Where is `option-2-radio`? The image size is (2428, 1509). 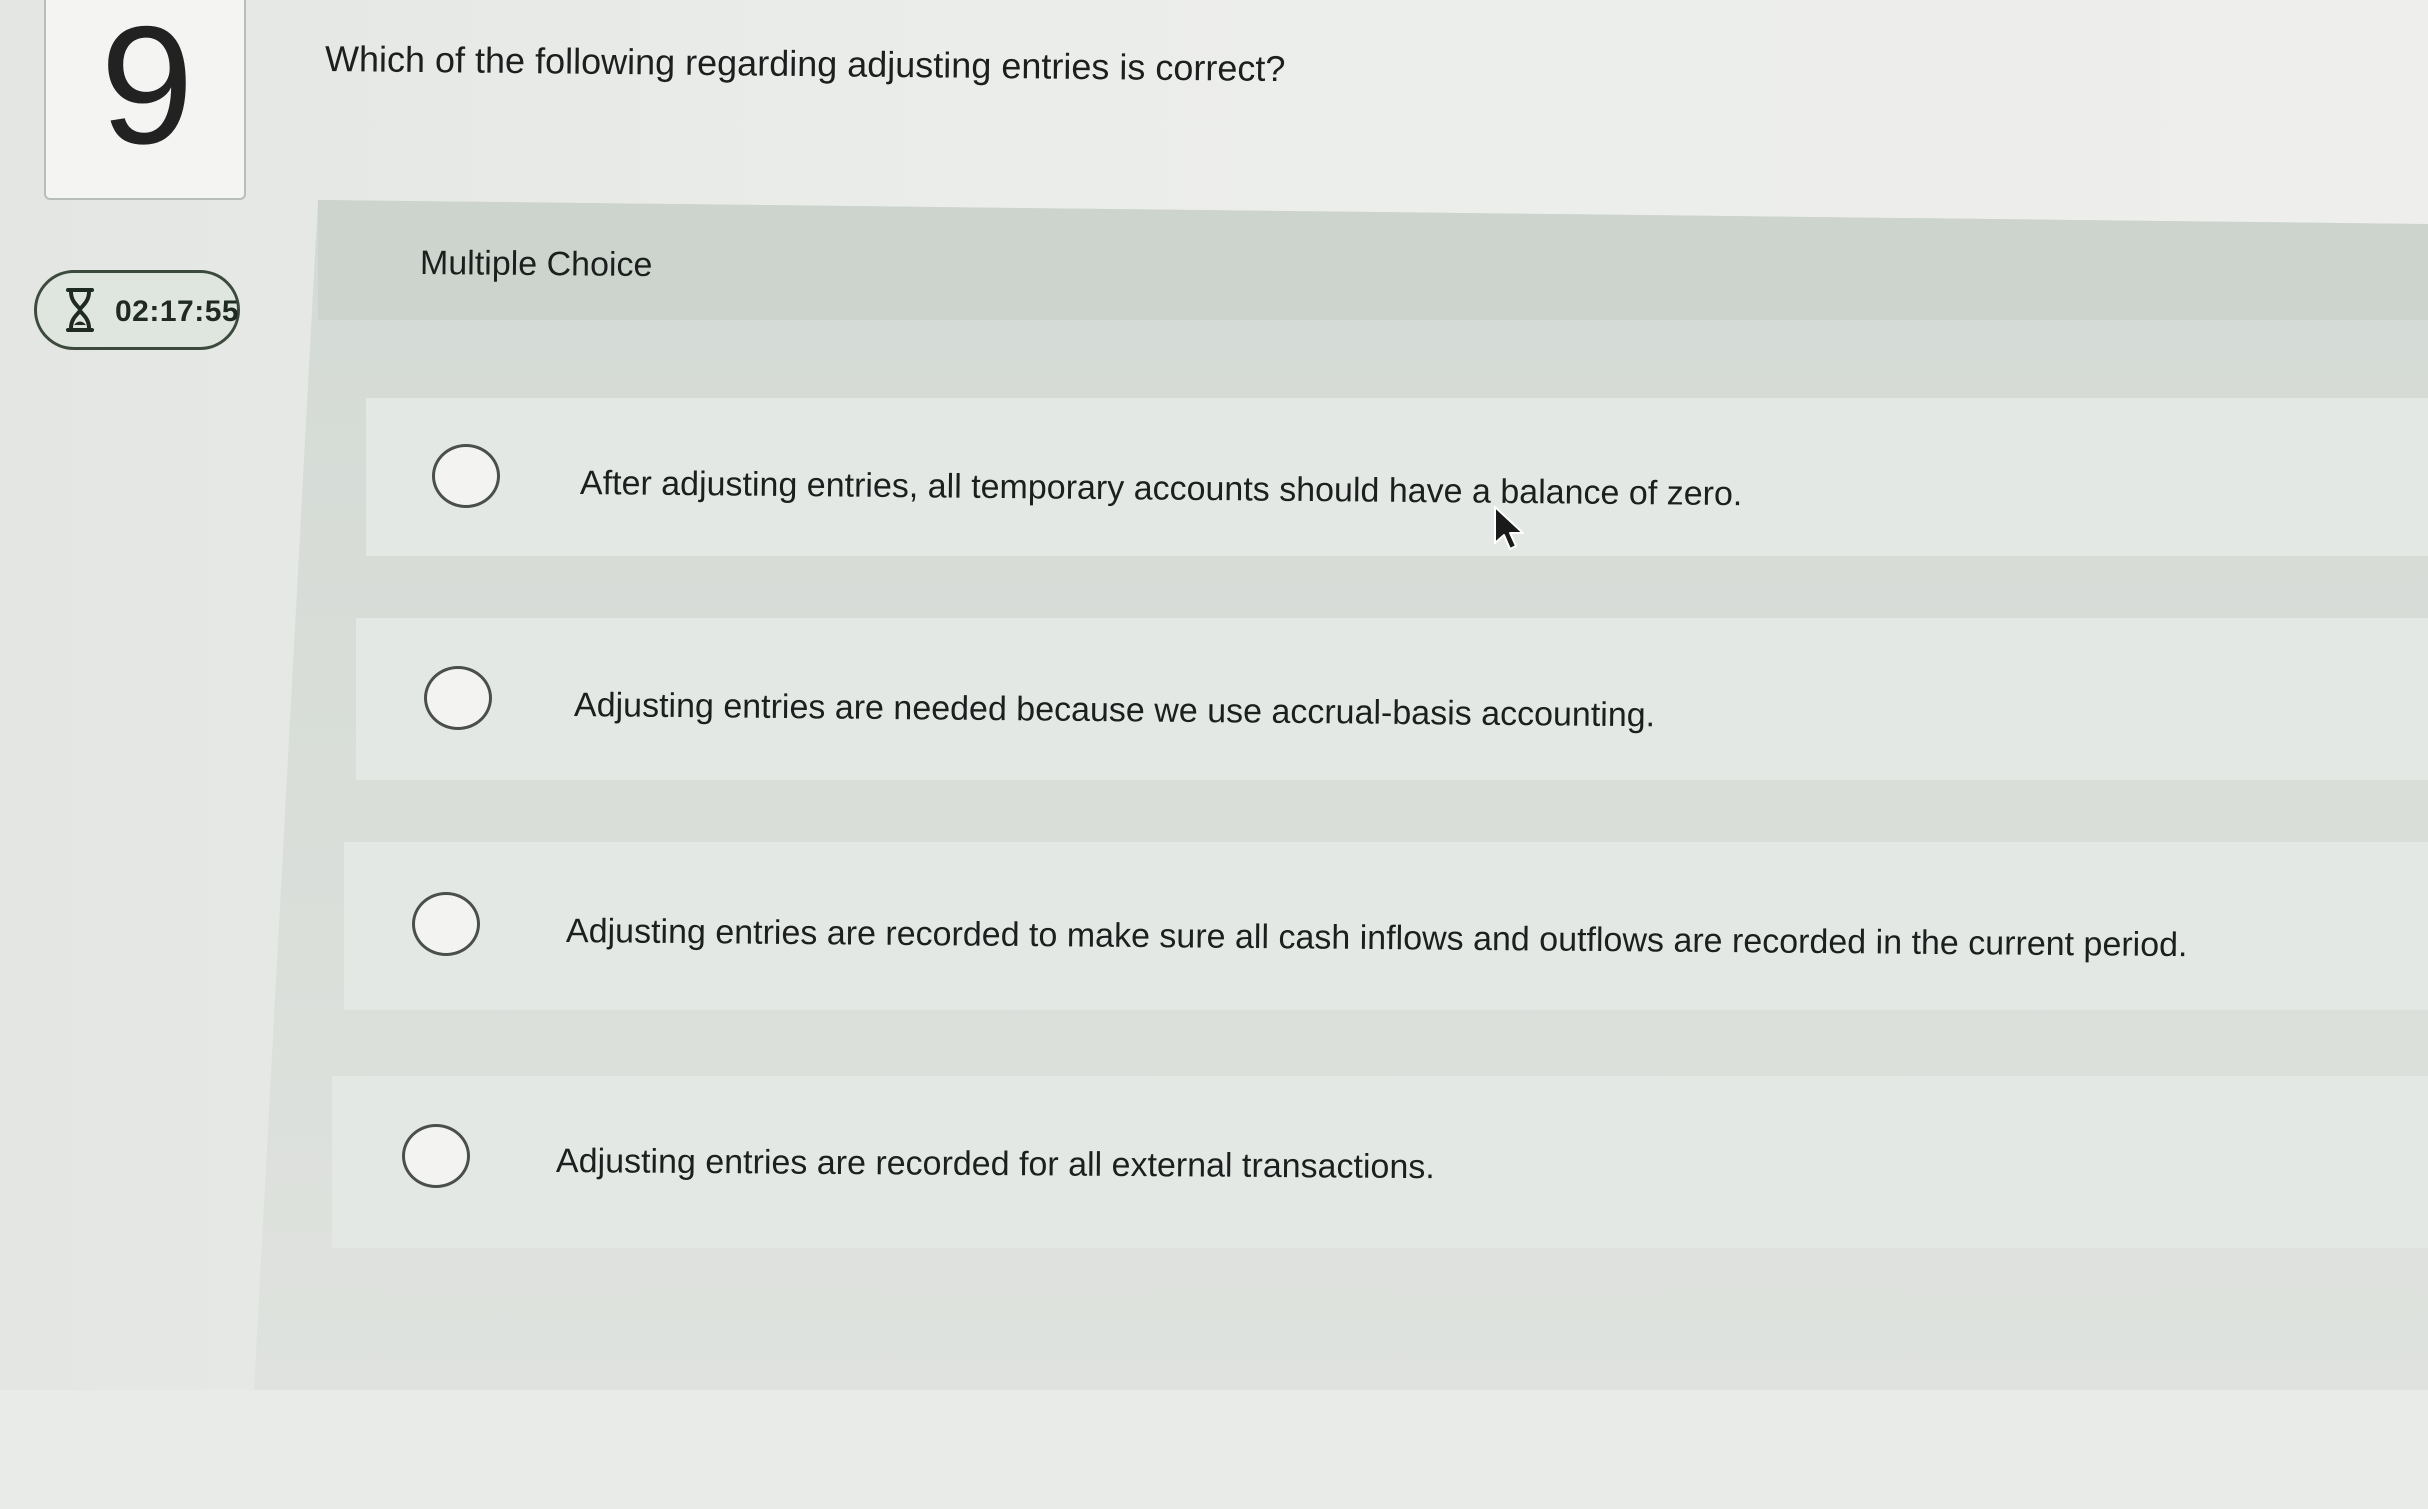 option-2-radio is located at coordinates (458, 698).